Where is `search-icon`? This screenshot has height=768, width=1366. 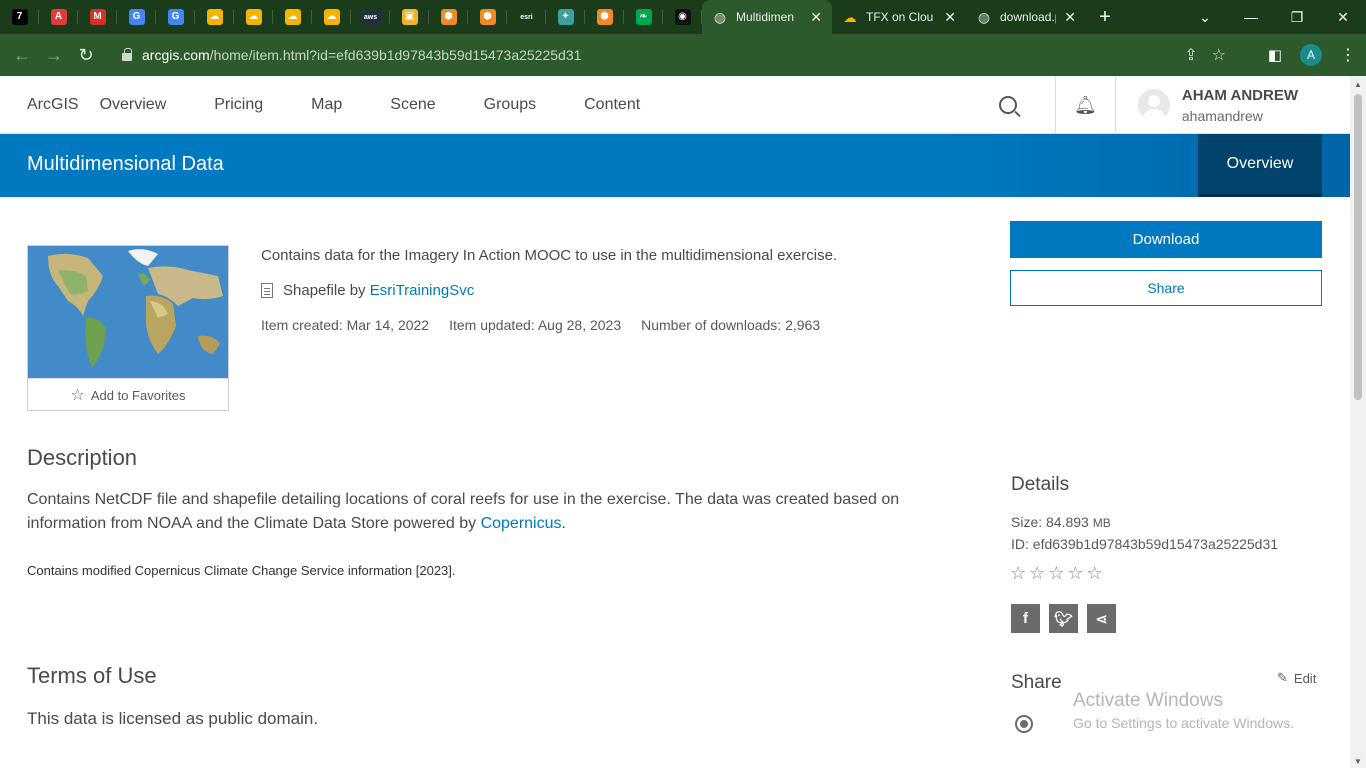
search-icon is located at coordinates (1008, 105).